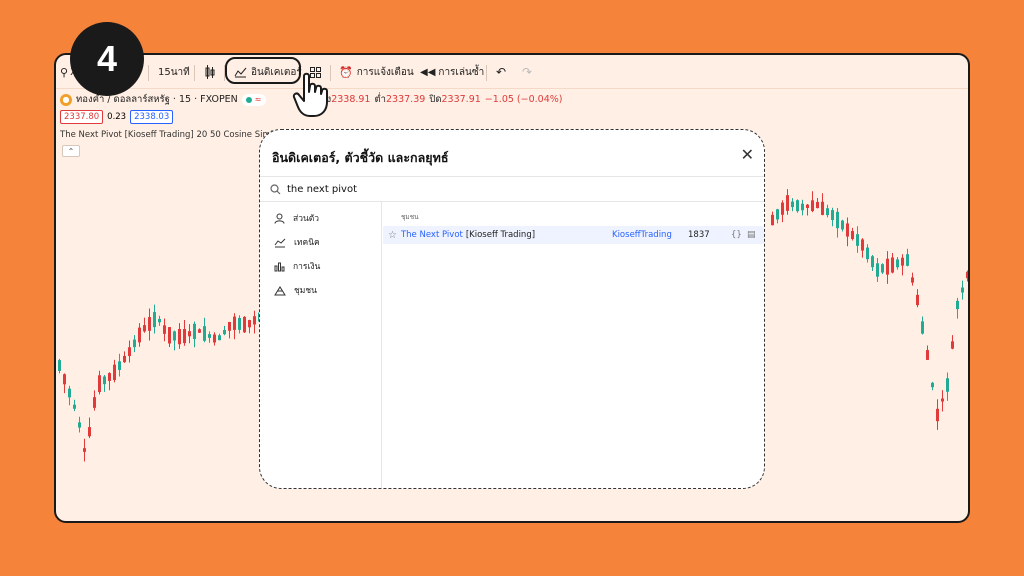 This screenshot has height=576, width=1024. I want to click on candles-icon, so click(210, 72).